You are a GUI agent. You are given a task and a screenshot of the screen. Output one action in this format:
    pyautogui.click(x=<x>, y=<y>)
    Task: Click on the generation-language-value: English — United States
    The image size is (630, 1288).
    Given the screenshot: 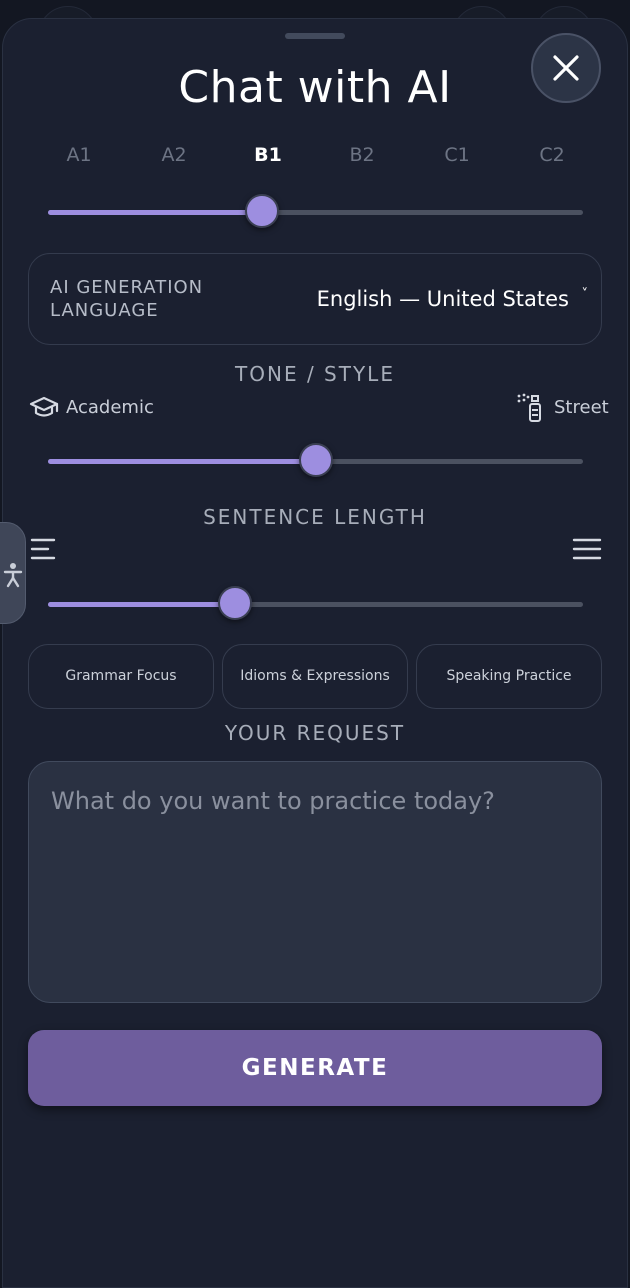 What is the action you would take?
    pyautogui.click(x=442, y=299)
    